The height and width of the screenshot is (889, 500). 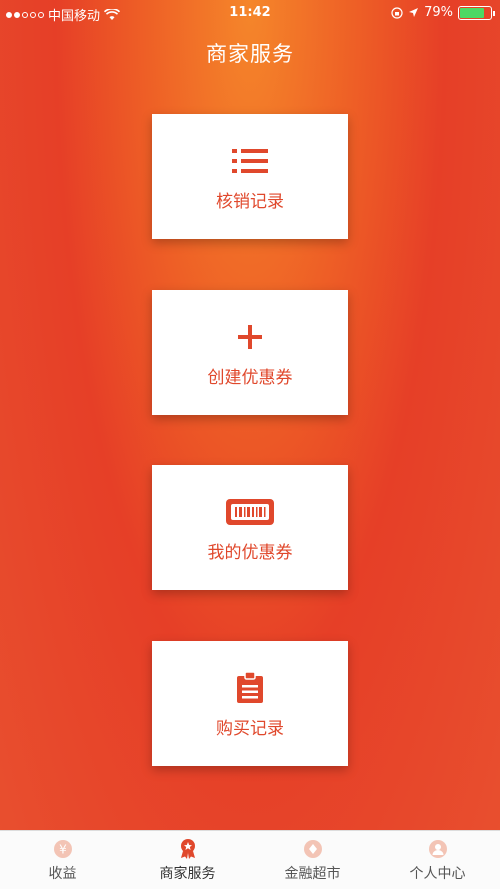 I want to click on list-icon, so click(x=250, y=161).